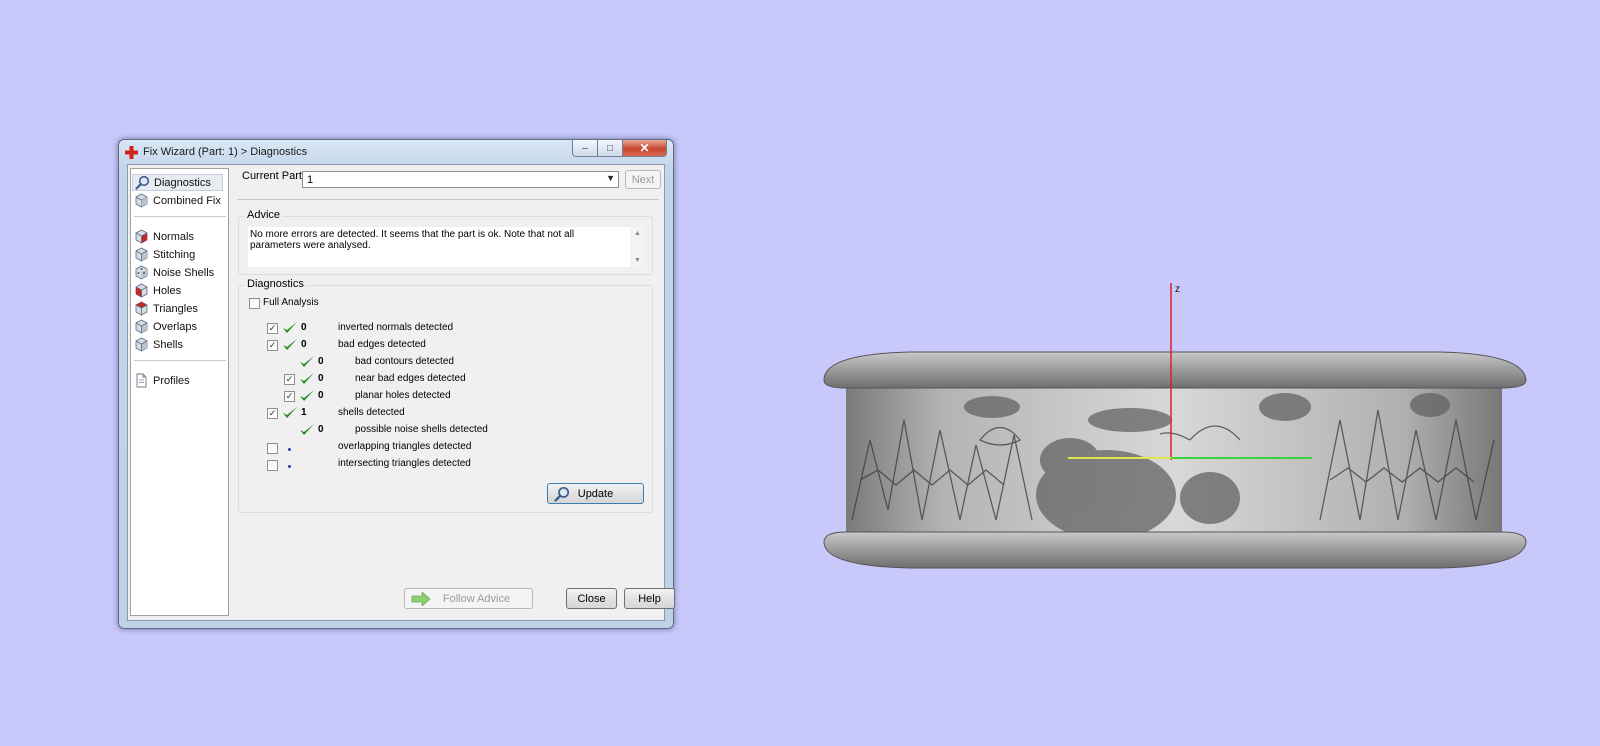  I want to click on ring-model, so click(1175, 460).